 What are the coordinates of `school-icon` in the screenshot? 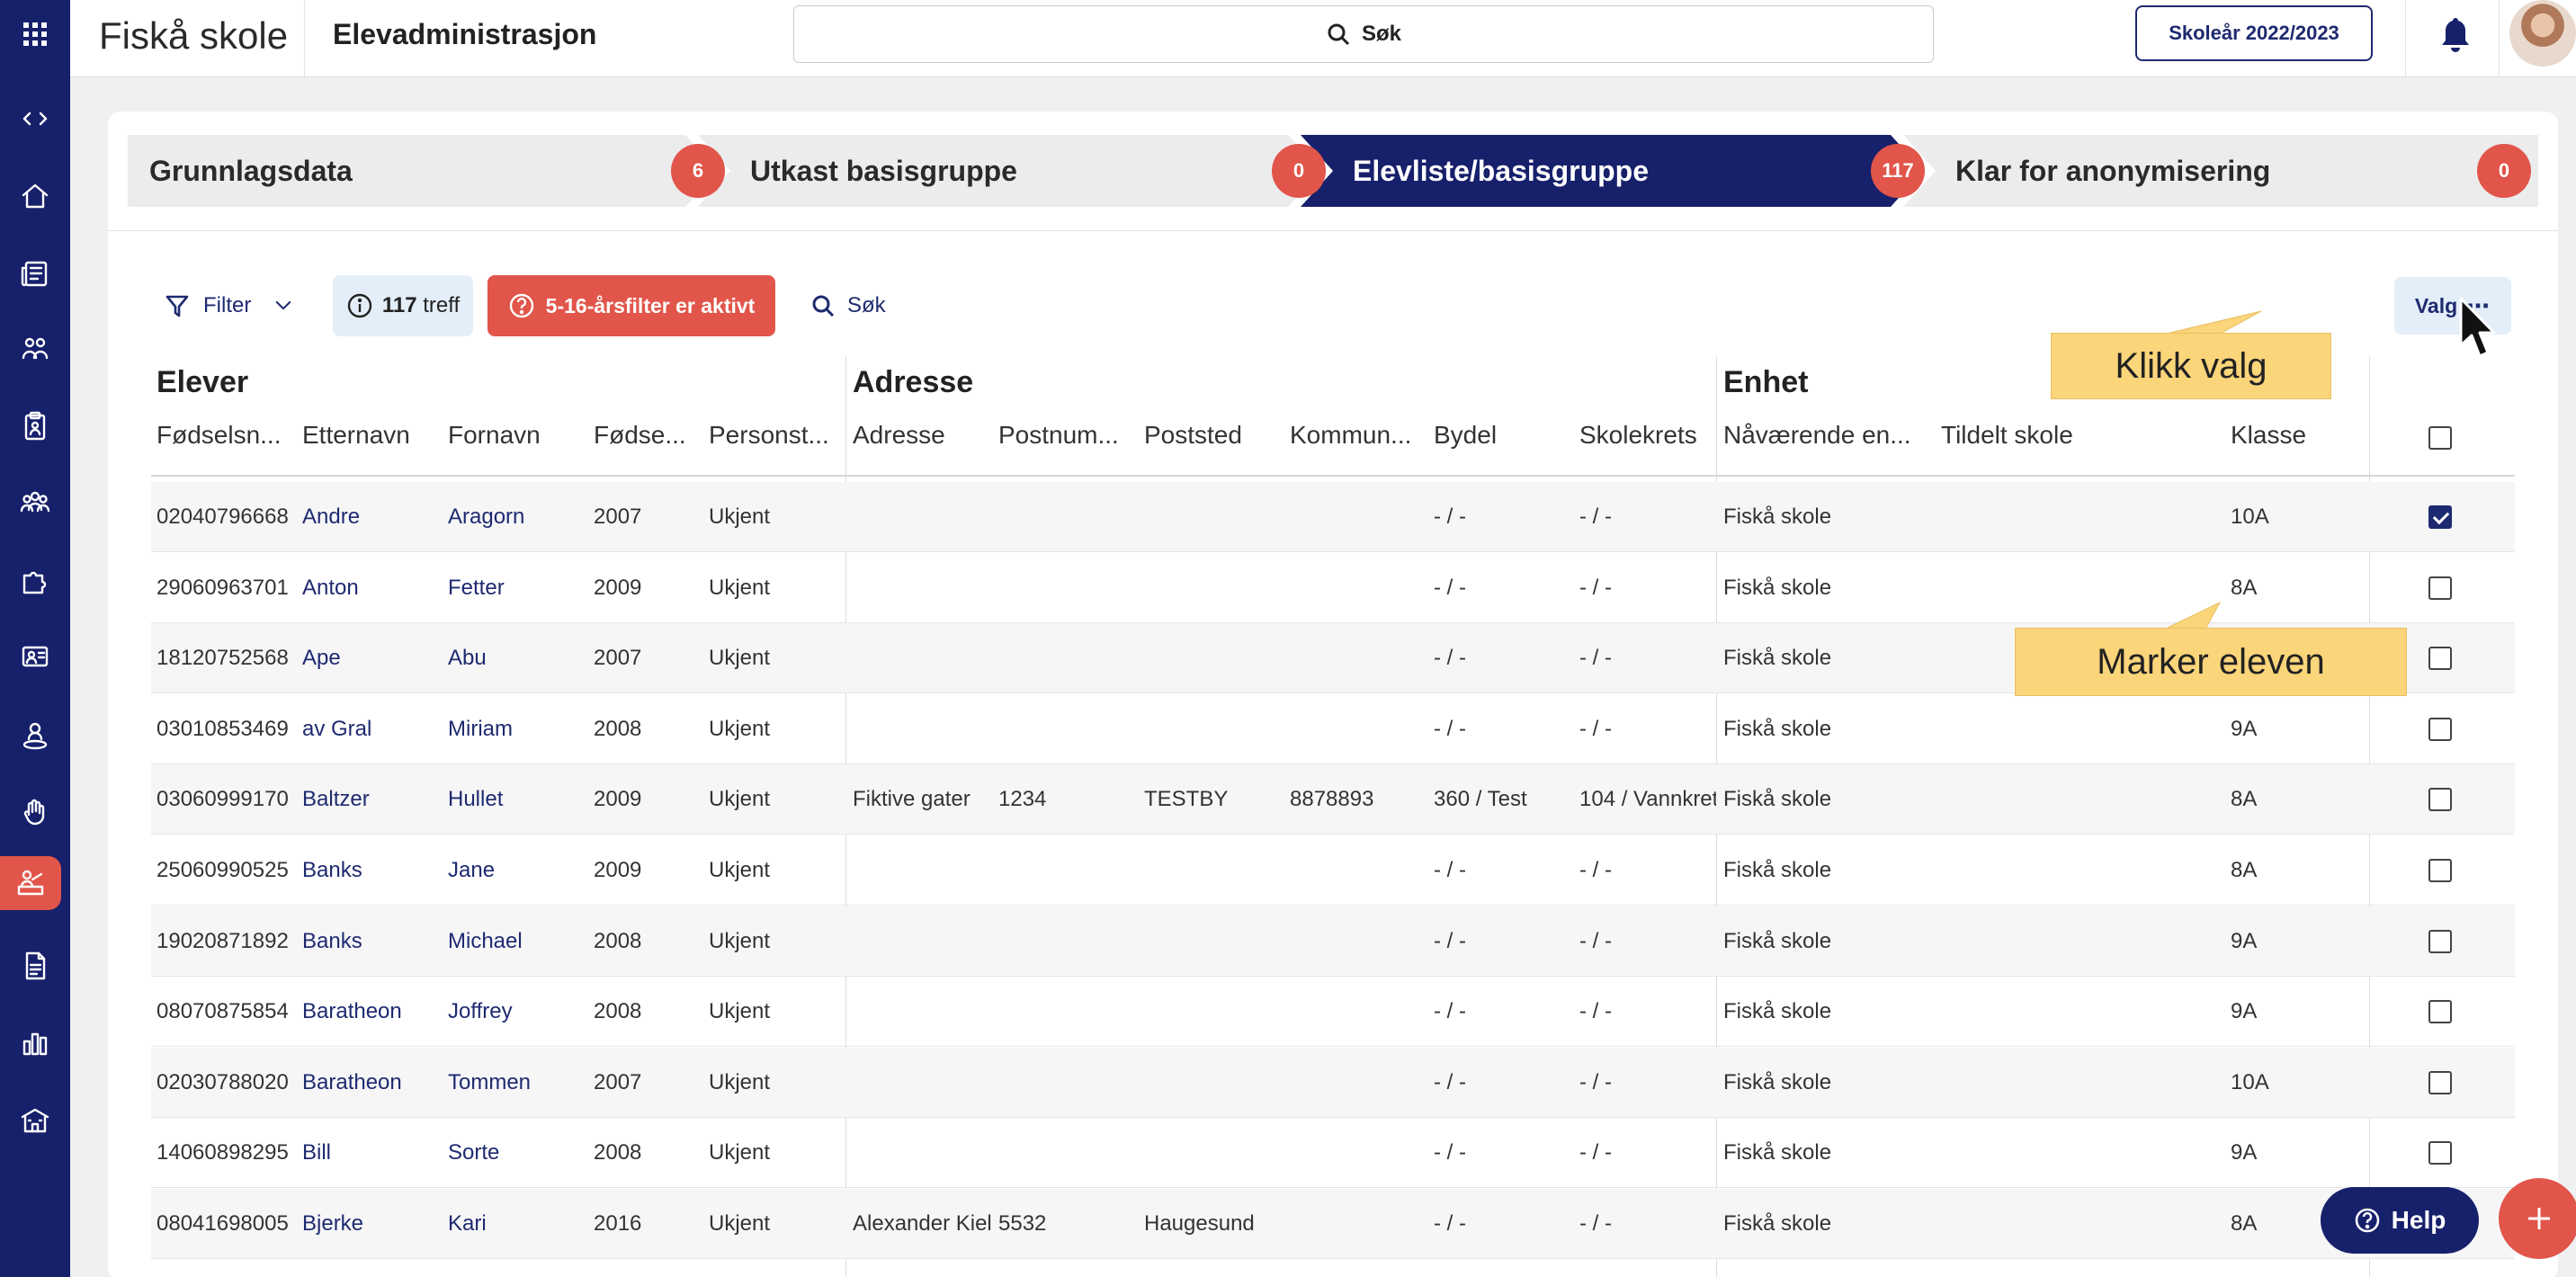 It's located at (35, 1121).